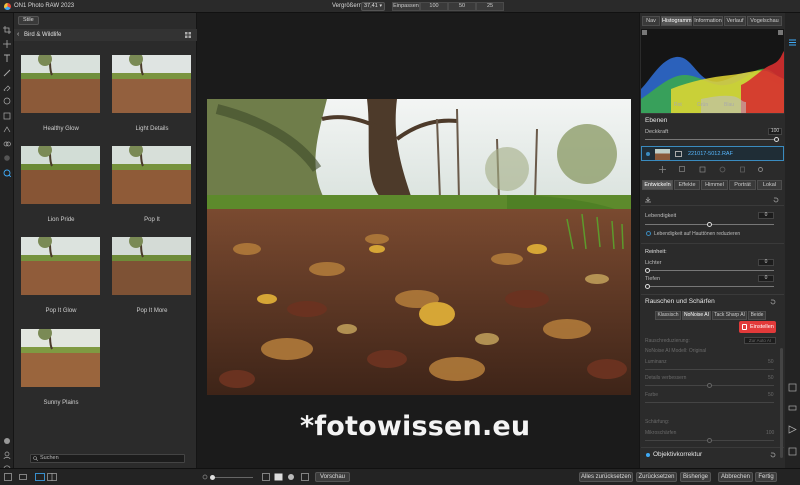 This screenshot has width=800, height=485. I want to click on lights-value: 0, so click(766, 262).